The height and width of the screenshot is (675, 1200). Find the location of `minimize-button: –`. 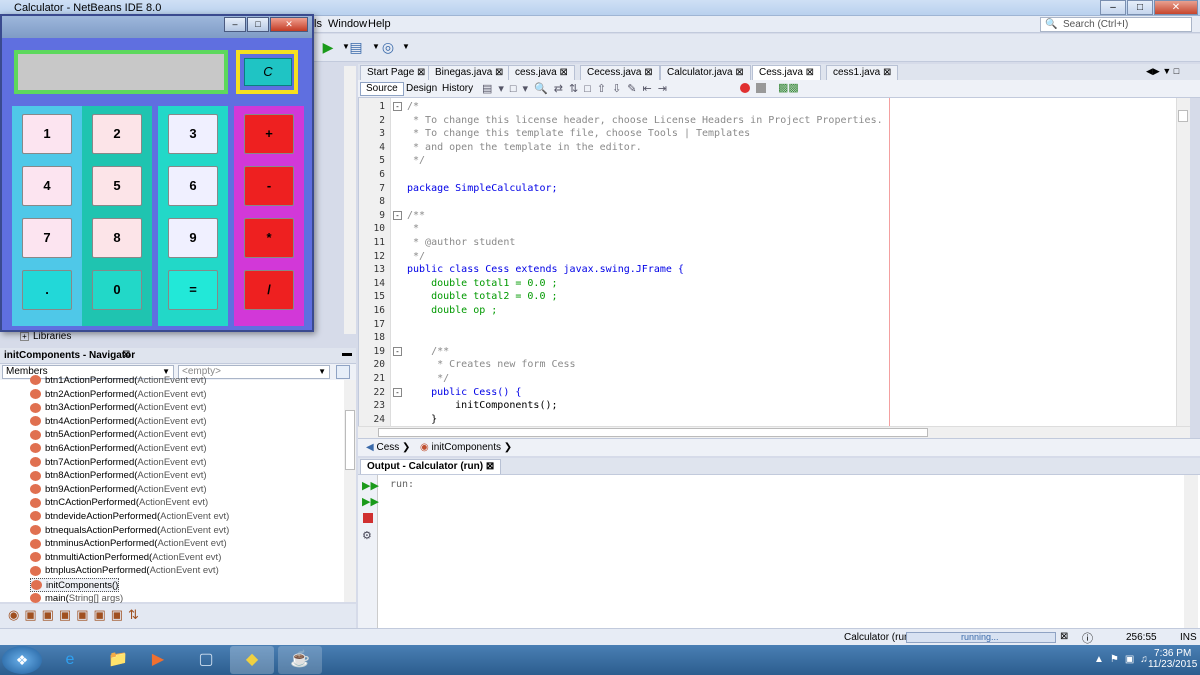

minimize-button: – is located at coordinates (1113, 7).